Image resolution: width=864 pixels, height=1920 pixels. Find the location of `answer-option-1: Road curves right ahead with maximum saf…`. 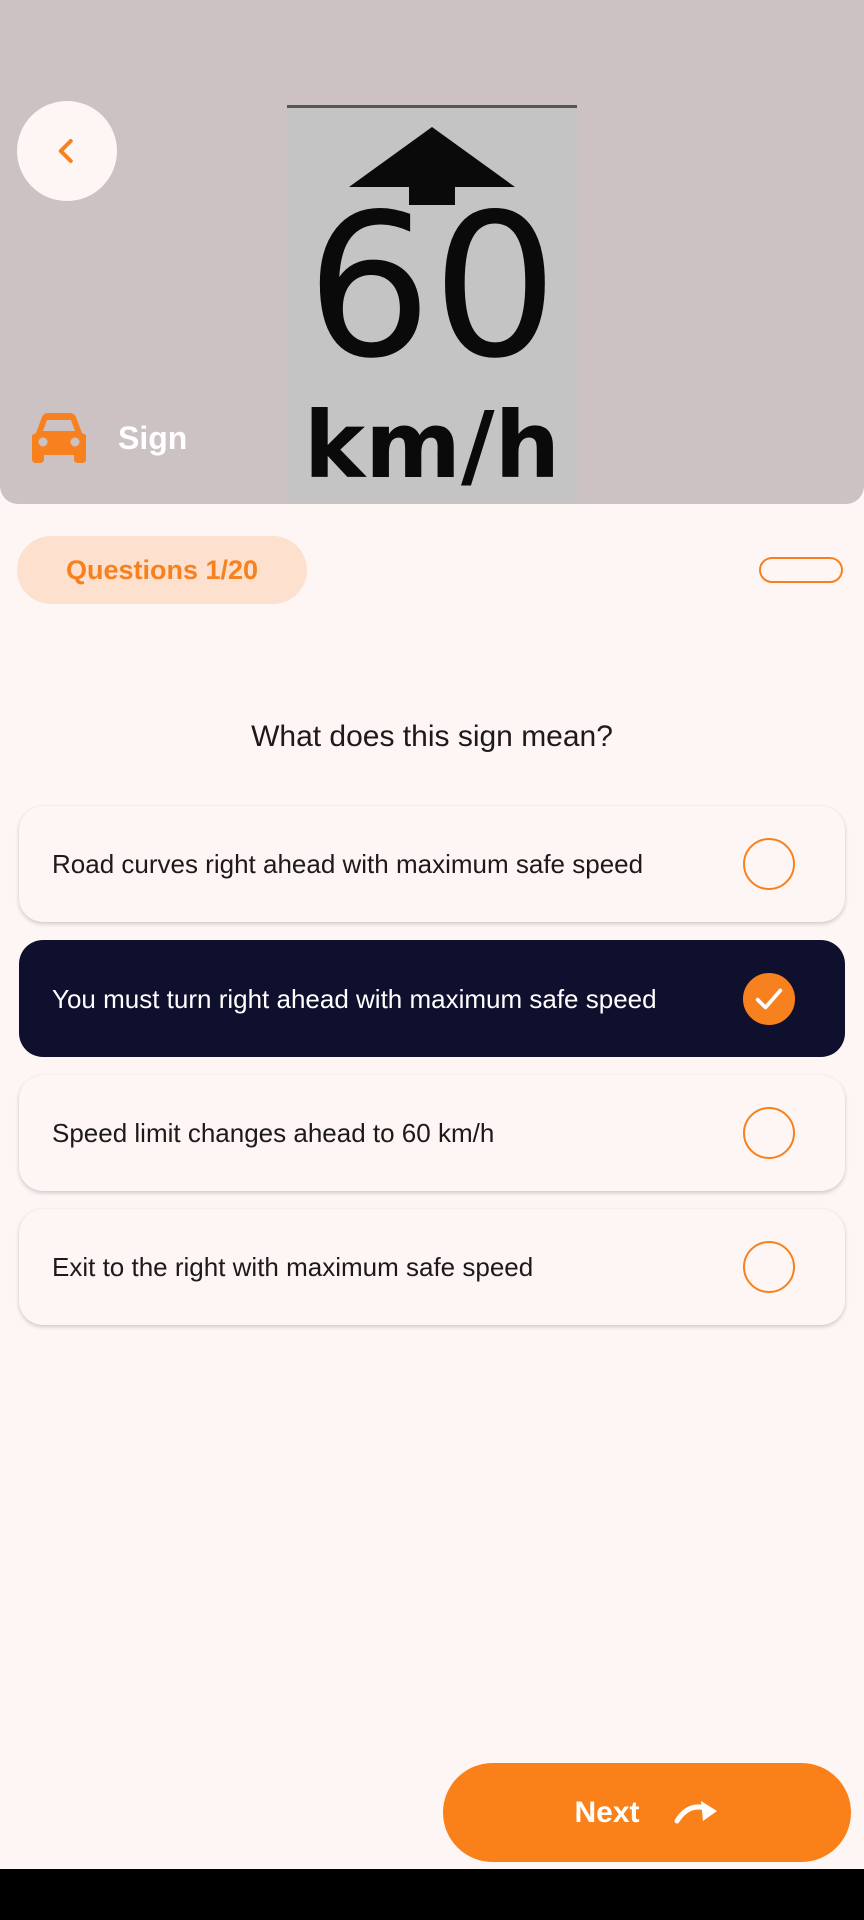

answer-option-1: Road curves right ahead with maximum saf… is located at coordinates (432, 864).